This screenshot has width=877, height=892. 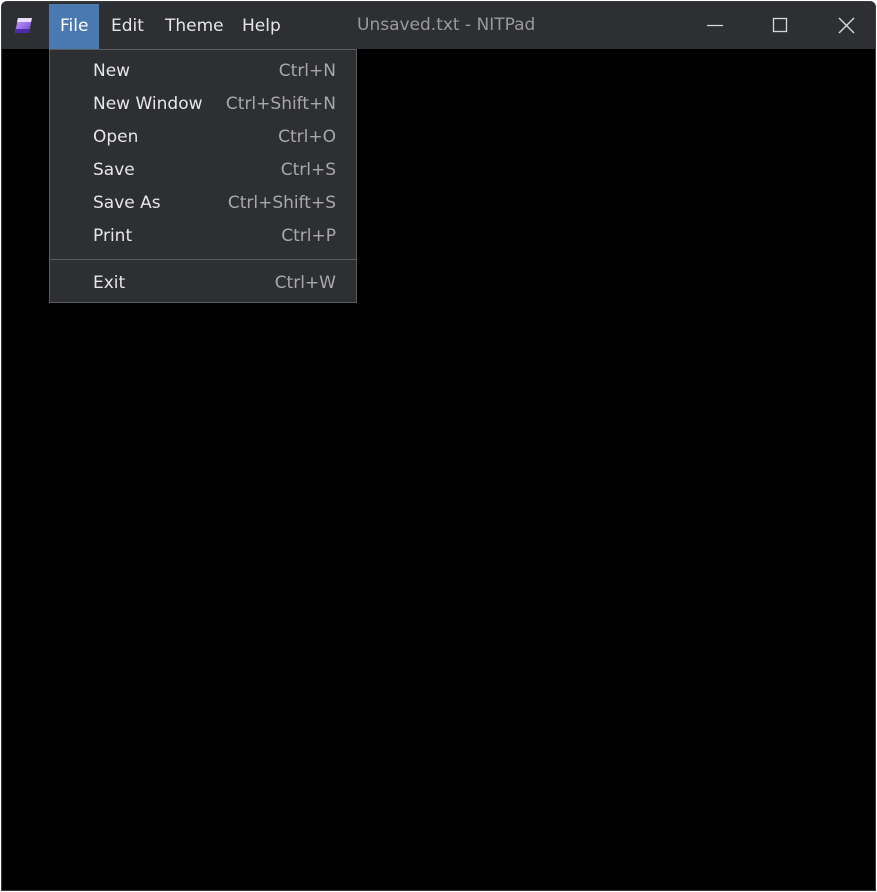 What do you see at coordinates (116, 137) in the screenshot?
I see `menu-item-label: Open` at bounding box center [116, 137].